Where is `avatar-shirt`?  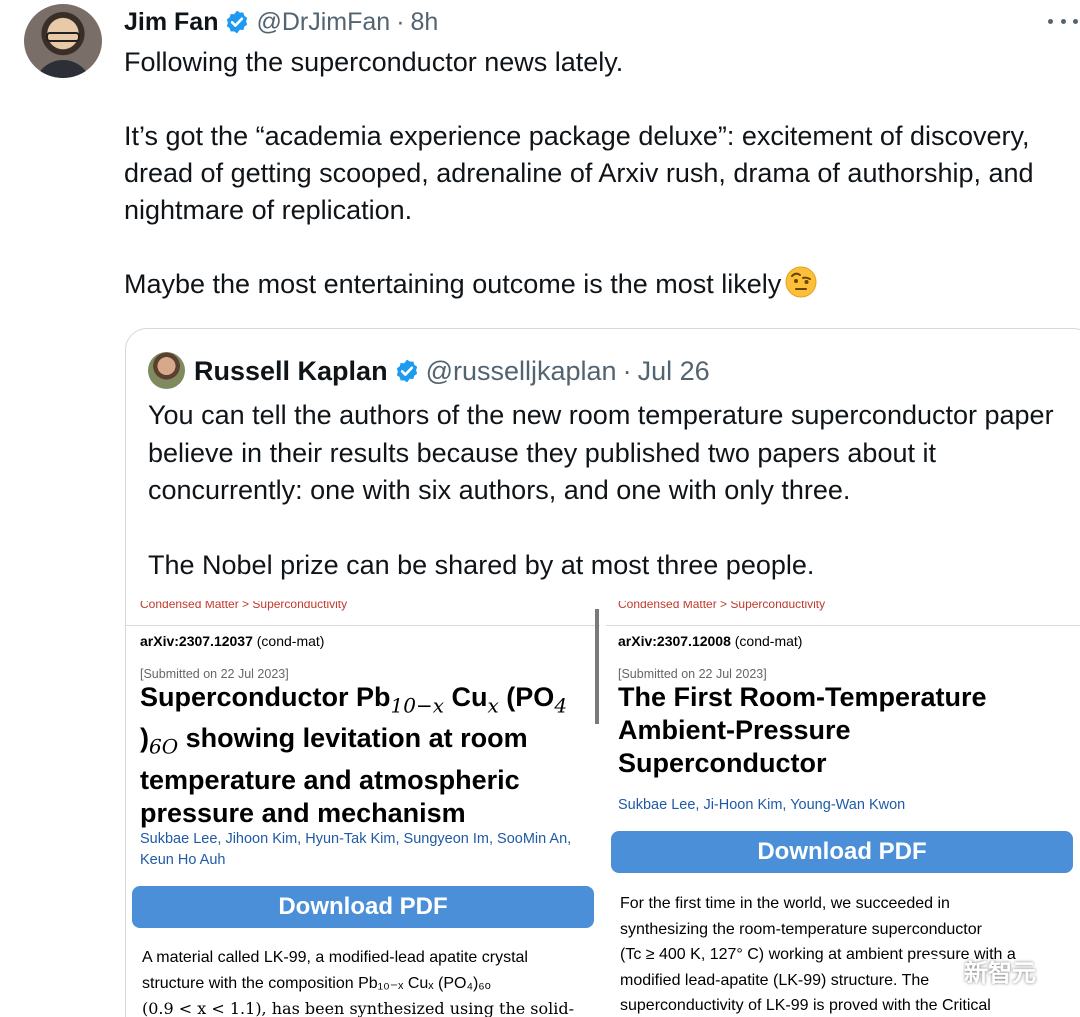 avatar-shirt is located at coordinates (63, 69).